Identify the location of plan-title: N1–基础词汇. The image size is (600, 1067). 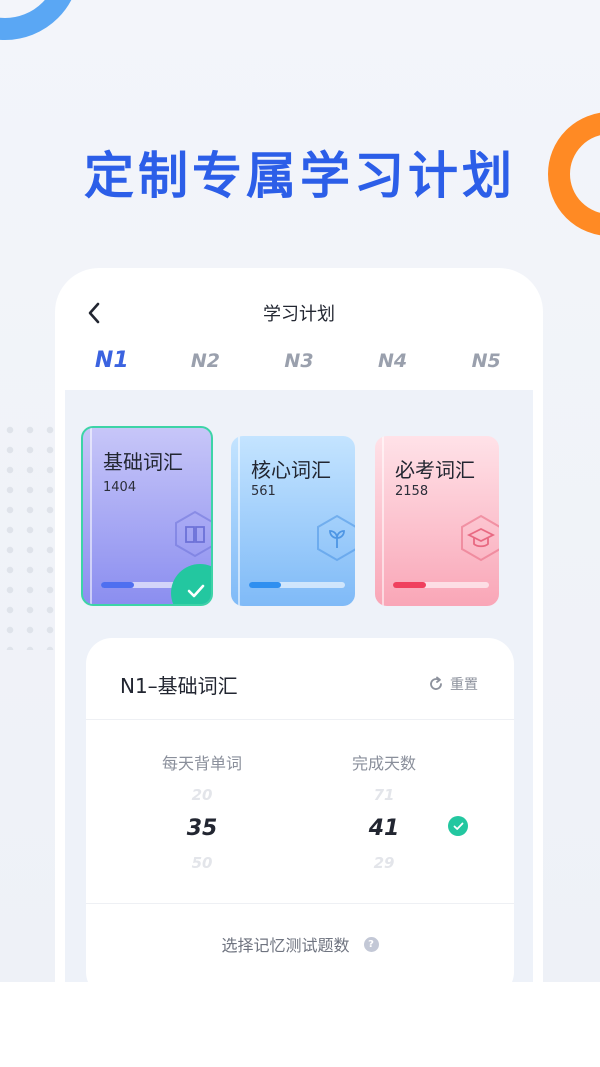
(179, 686).